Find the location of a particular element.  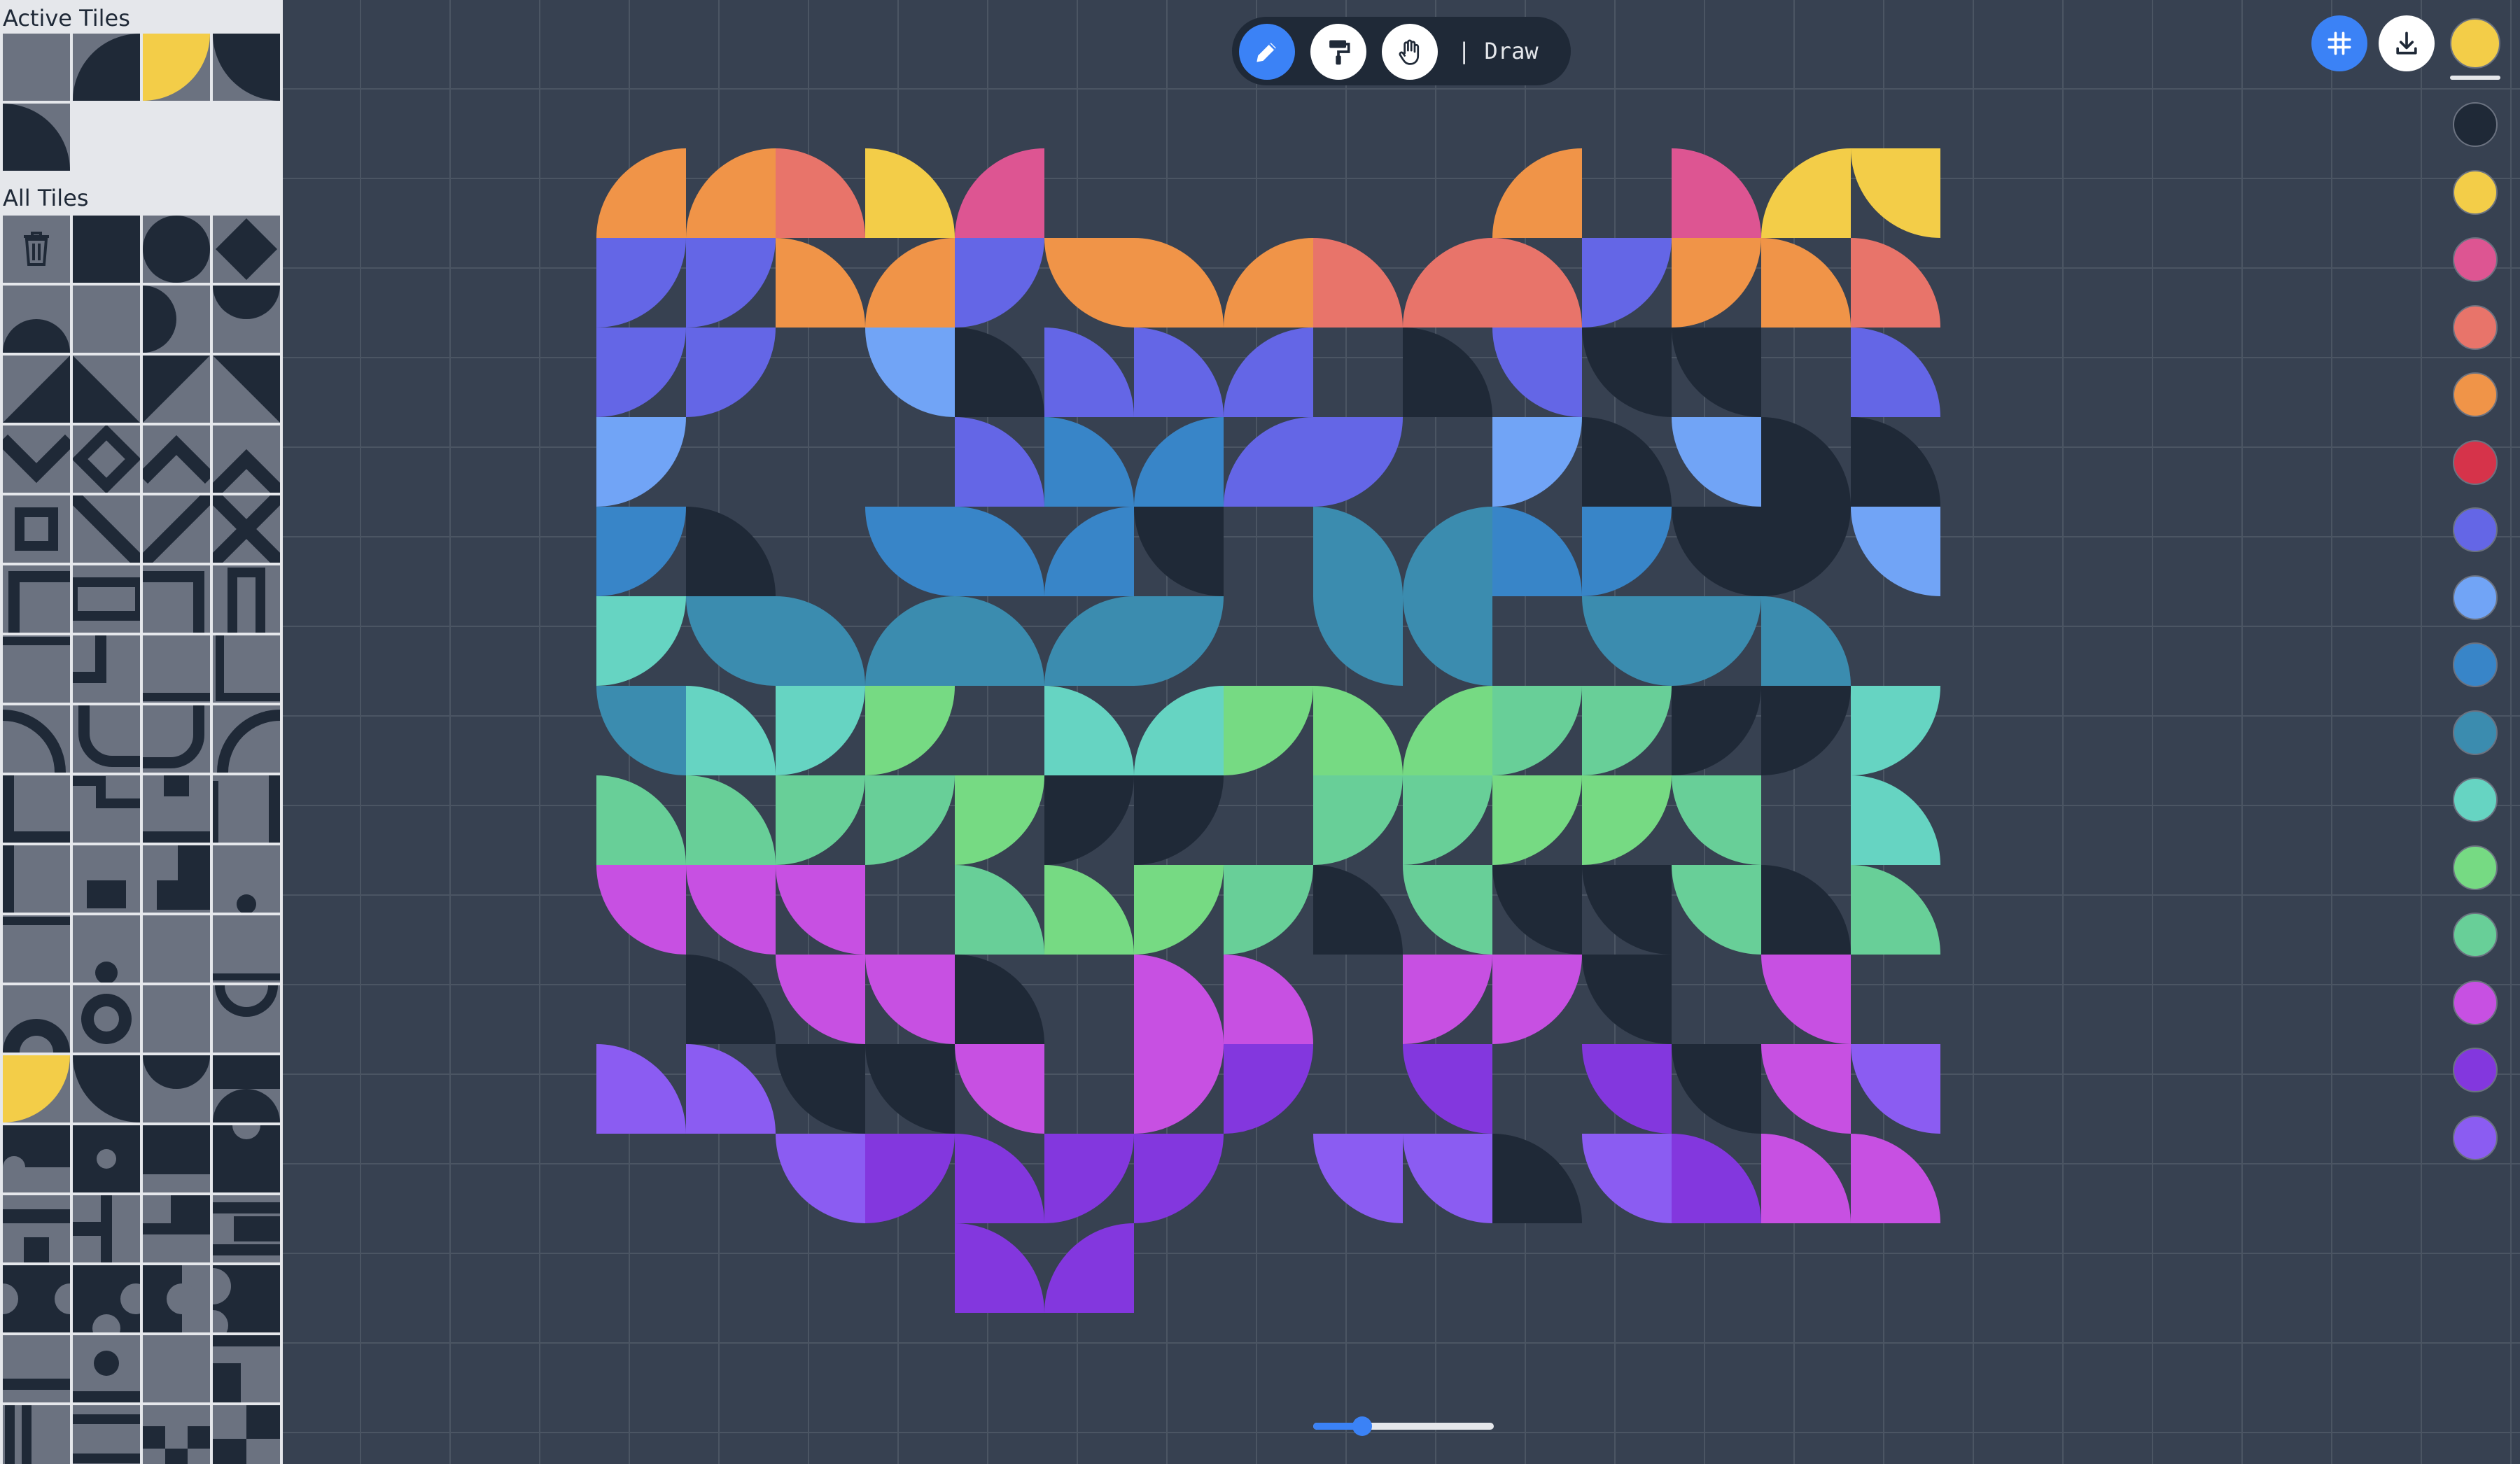

download-button is located at coordinates (2407, 43).